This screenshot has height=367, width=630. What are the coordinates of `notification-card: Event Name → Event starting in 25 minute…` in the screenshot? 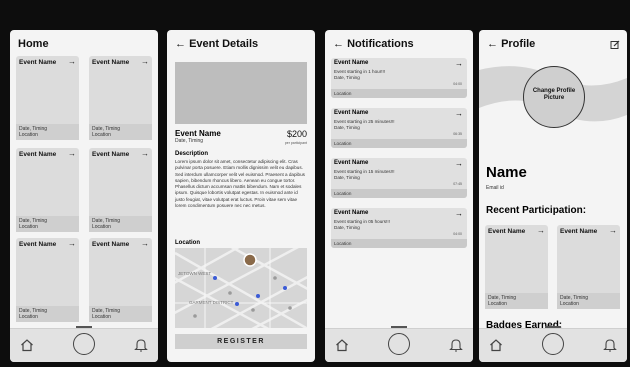 It's located at (399, 128).